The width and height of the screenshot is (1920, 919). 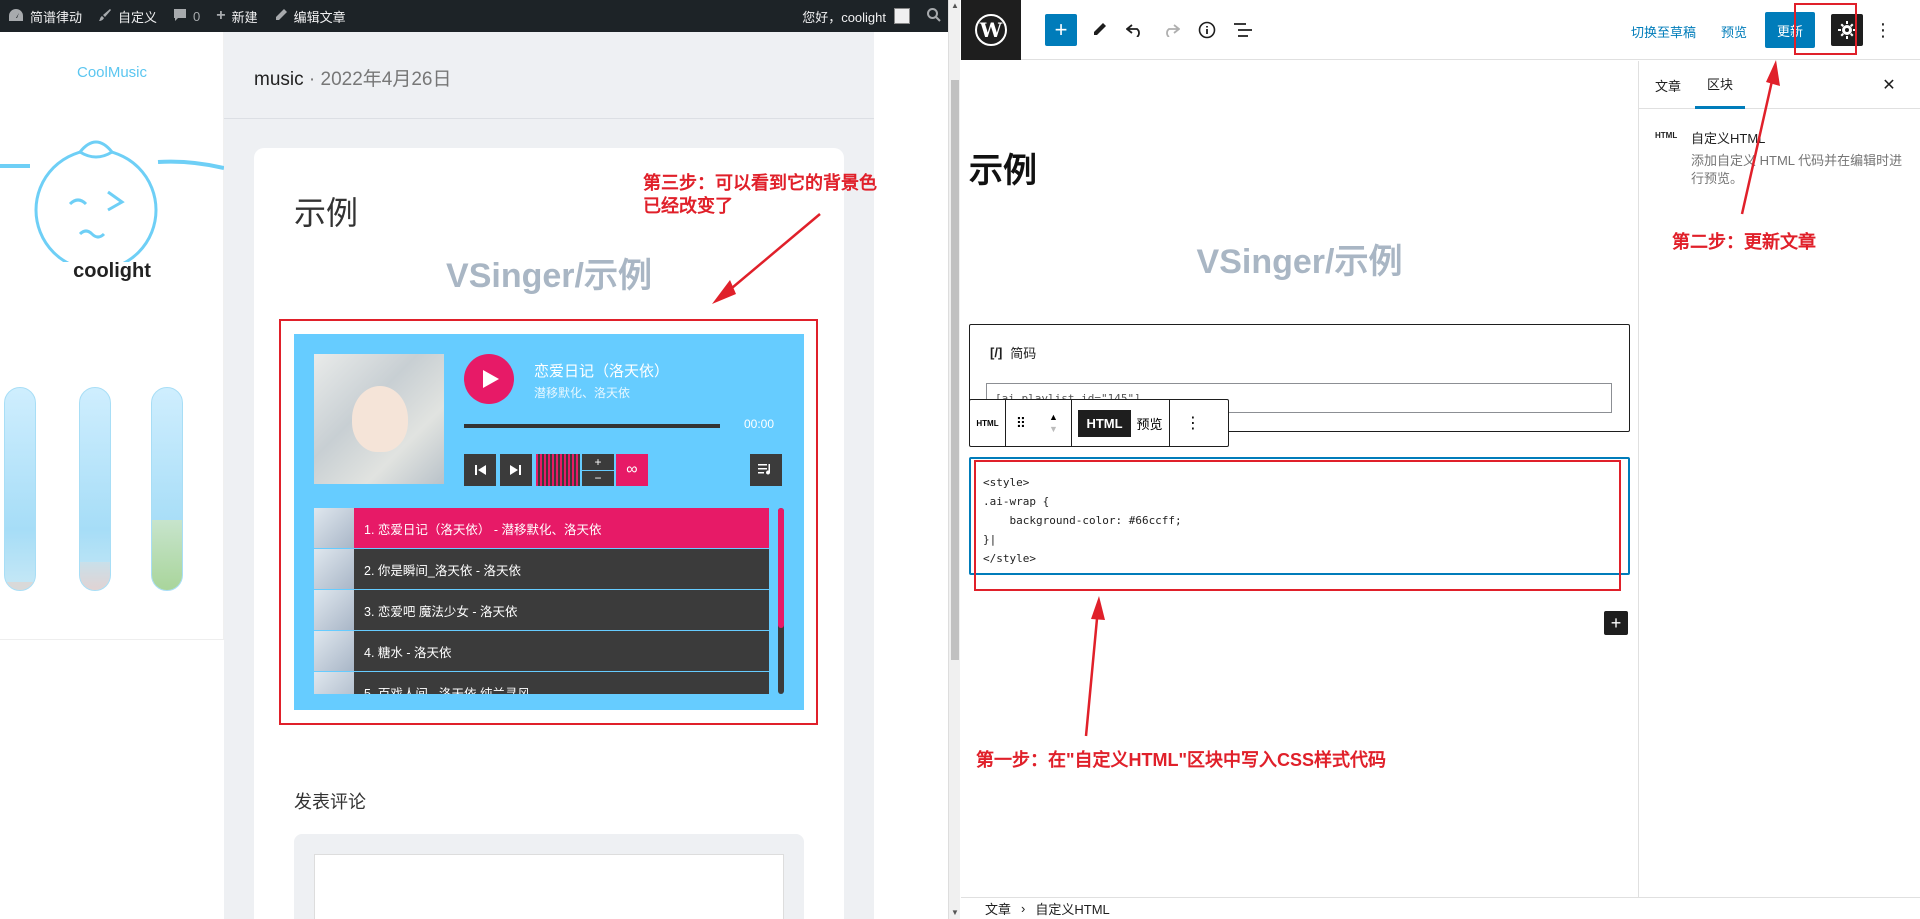 I want to click on redo-icon, so click(x=1173, y=30).